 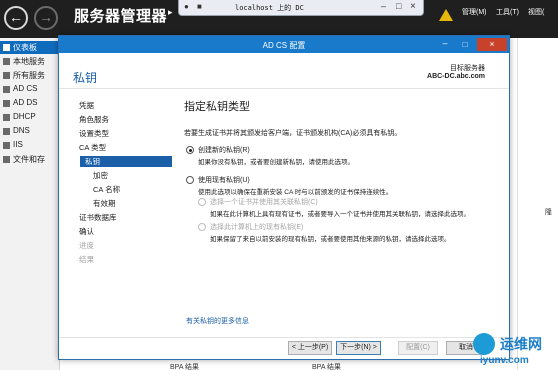 What do you see at coordinates (85, 78) in the screenshot?
I see `dialog-page-heading: 私钥` at bounding box center [85, 78].